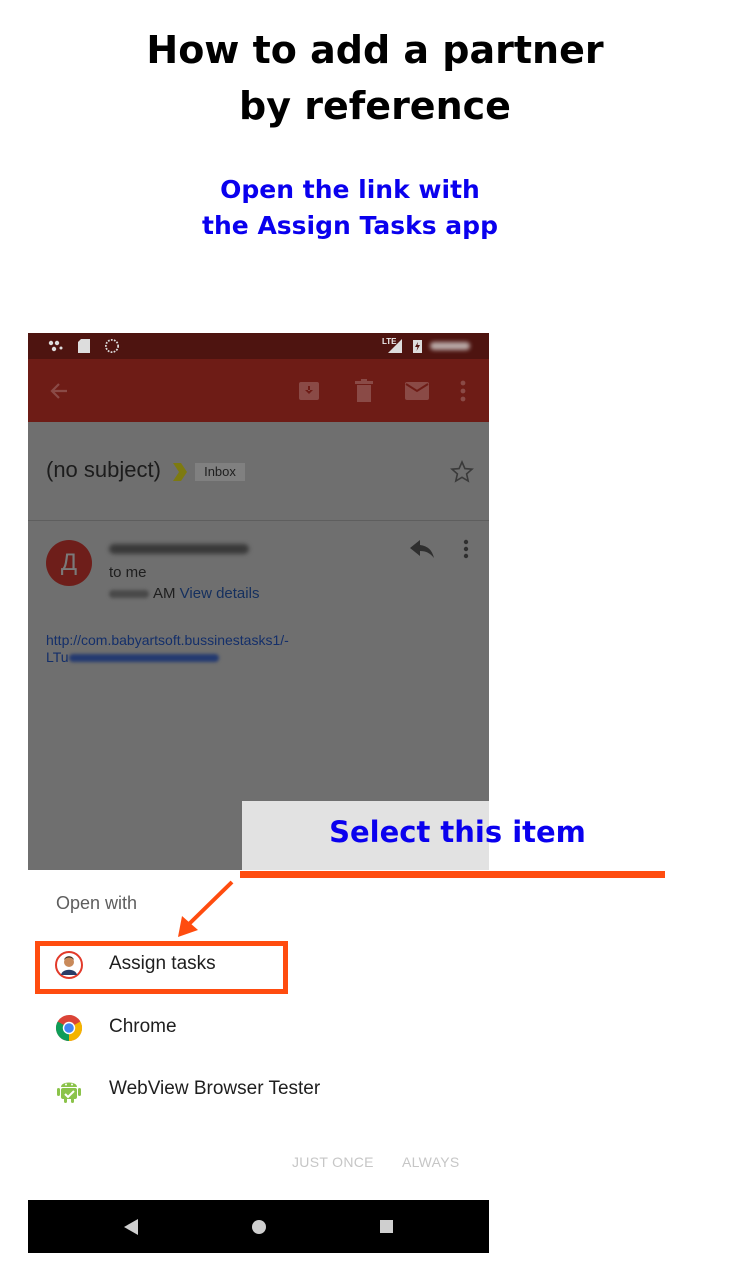 Image resolution: width=750 pixels, height=1275 pixels. I want to click on app-option-webview-tester: WebView Browser Tester, so click(258, 1090).